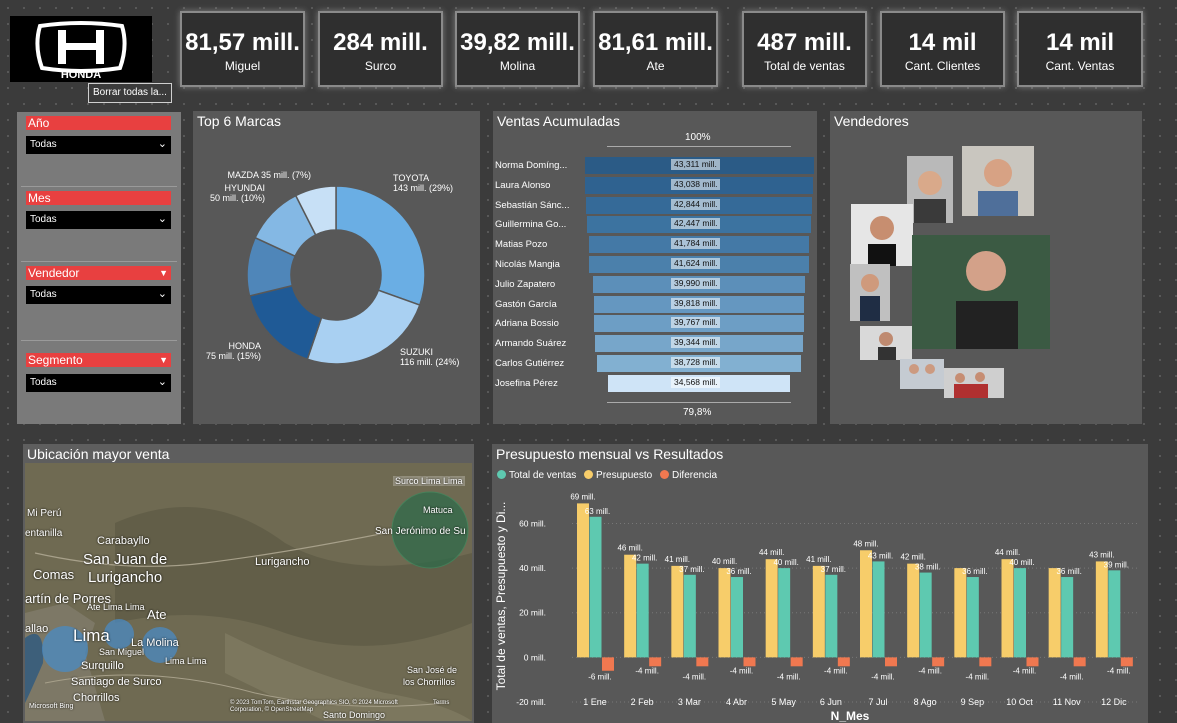  Describe the element at coordinates (242, 42) in the screenshot. I see `kpi-value: 81,57 mill.` at that location.